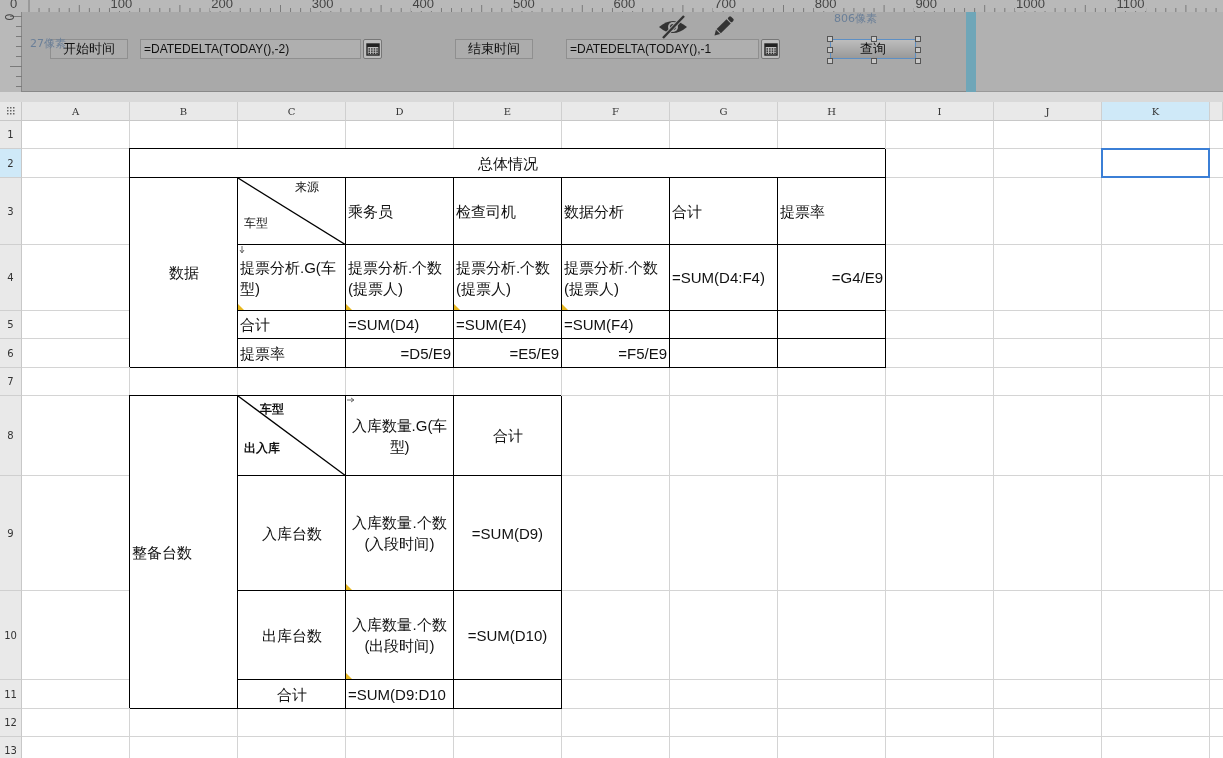  I want to click on column-header: G, so click(724, 111).